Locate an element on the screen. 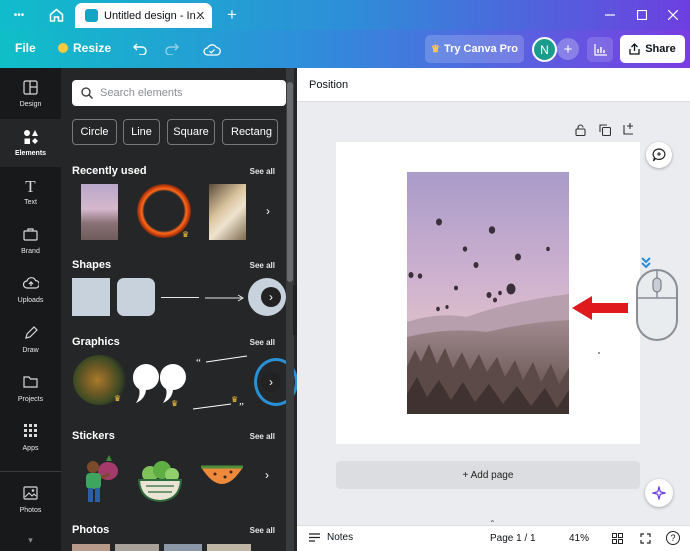  share-label: Share is located at coordinates (660, 49).